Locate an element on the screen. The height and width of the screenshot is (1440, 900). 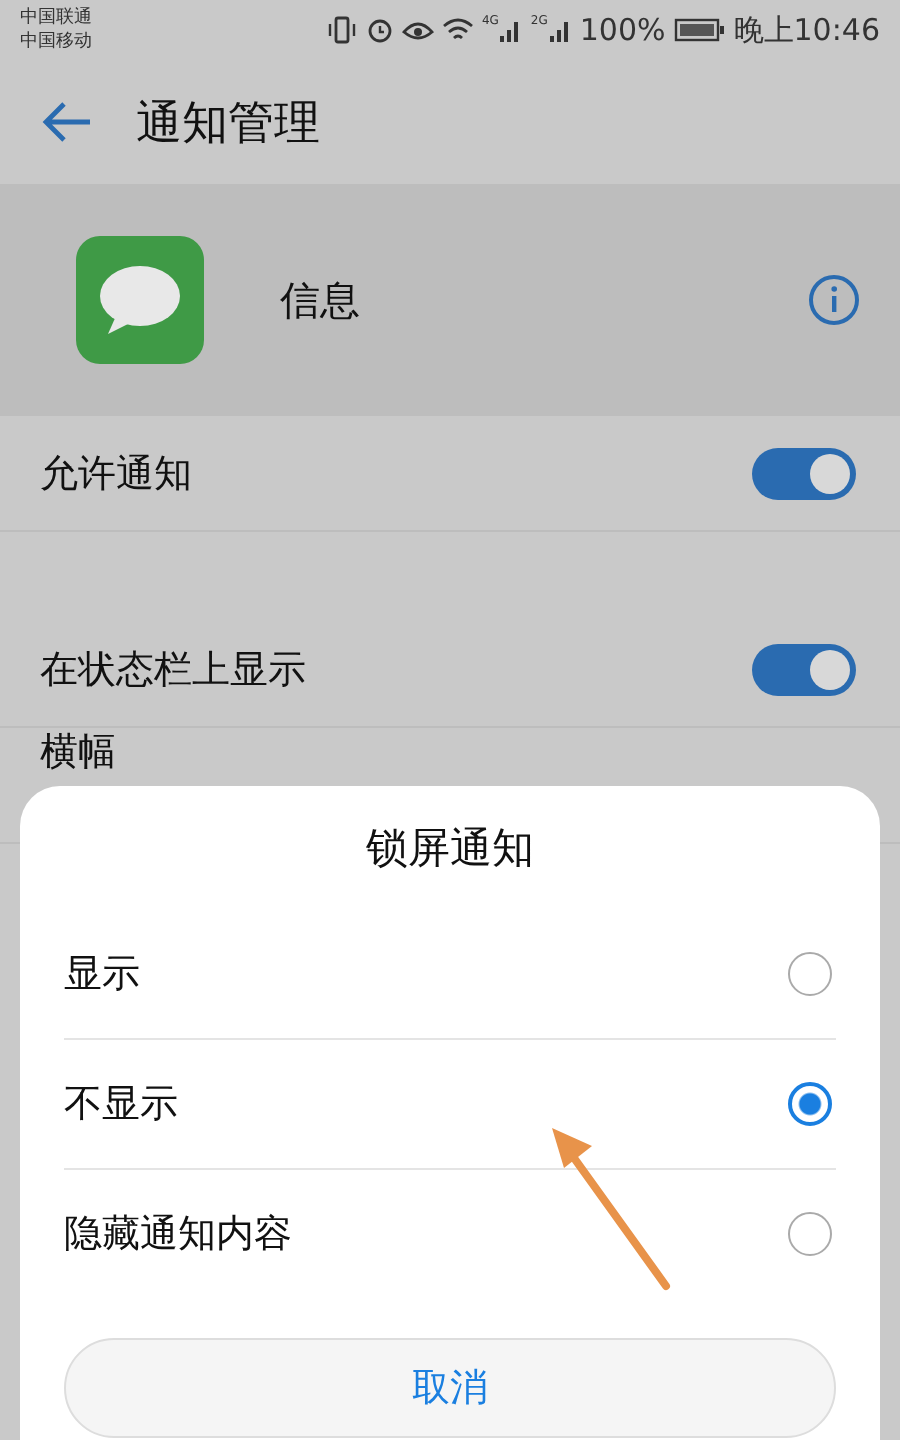
wifi-icon is located at coordinates (457, 30).